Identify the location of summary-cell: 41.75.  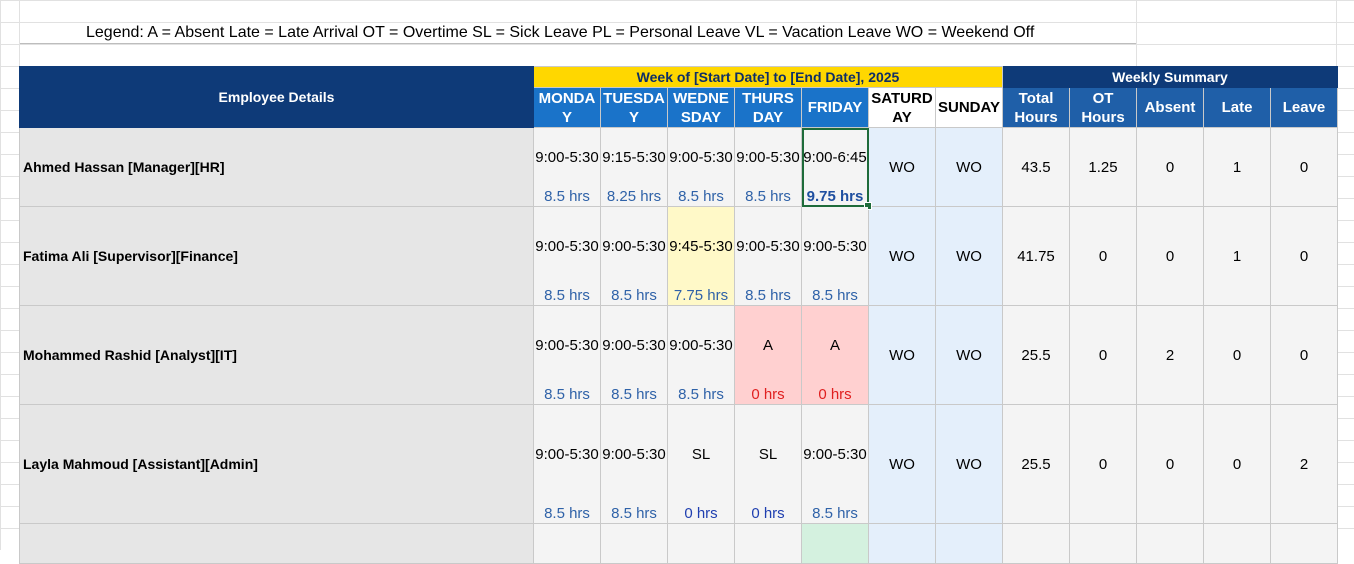
(1036, 256).